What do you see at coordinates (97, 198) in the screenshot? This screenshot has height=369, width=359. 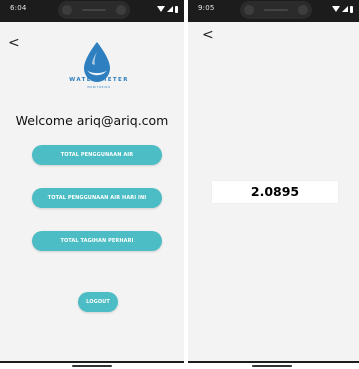 I see `today-usage-button: TOTAL PENGGUNAAN AIR HARI INI` at bounding box center [97, 198].